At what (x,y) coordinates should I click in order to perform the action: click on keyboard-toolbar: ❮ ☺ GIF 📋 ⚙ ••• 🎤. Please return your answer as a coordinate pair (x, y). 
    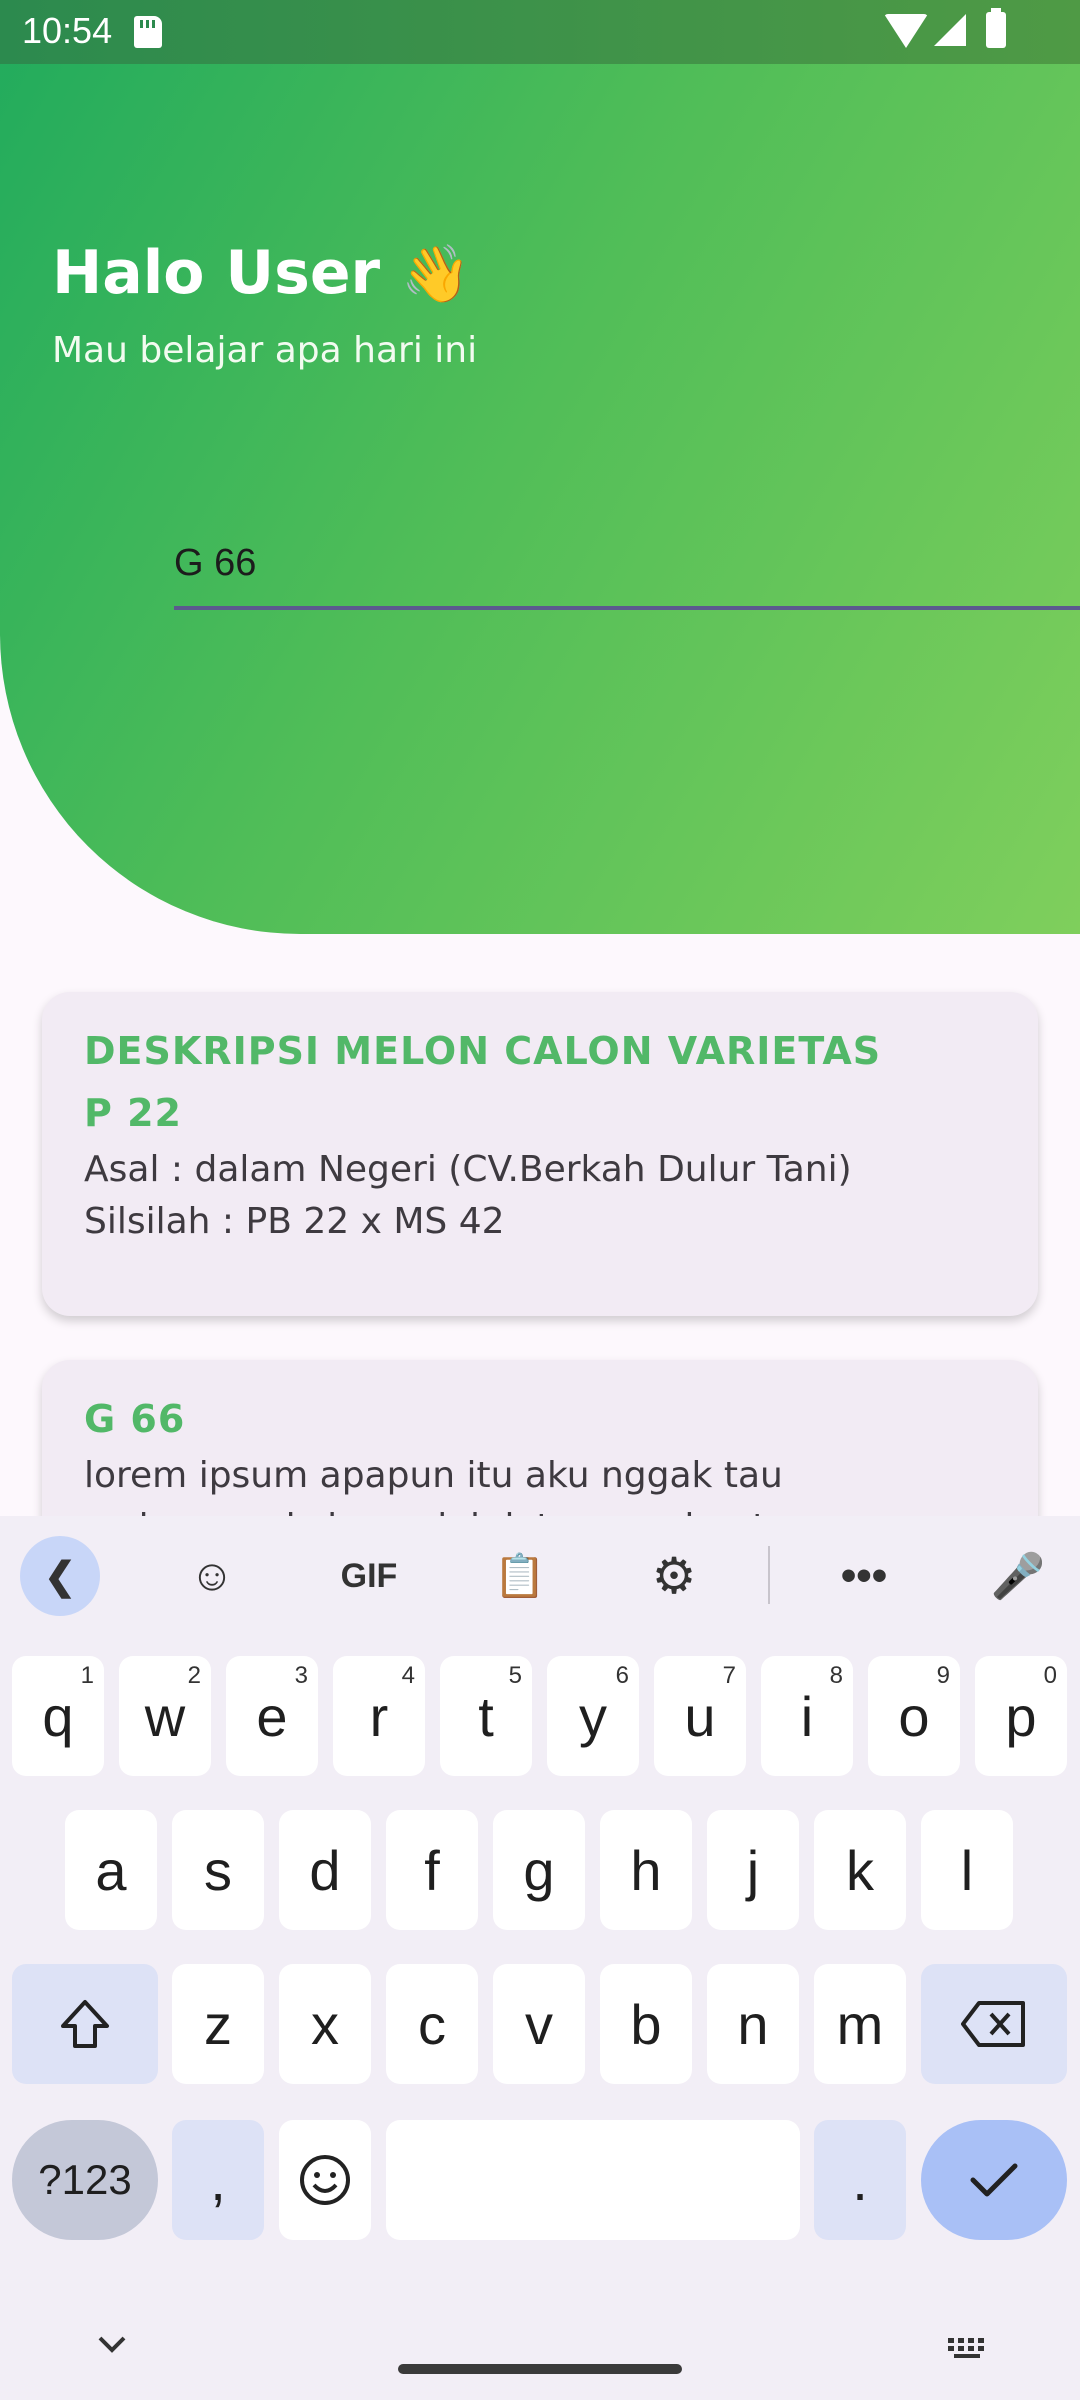
    Looking at the image, I should click on (540, 1574).